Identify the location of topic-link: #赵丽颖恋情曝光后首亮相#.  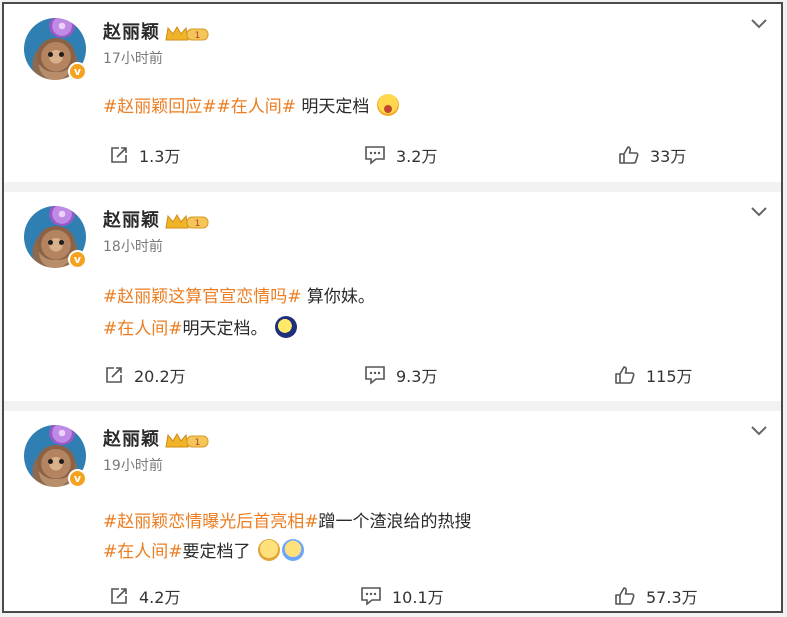
(211, 522).